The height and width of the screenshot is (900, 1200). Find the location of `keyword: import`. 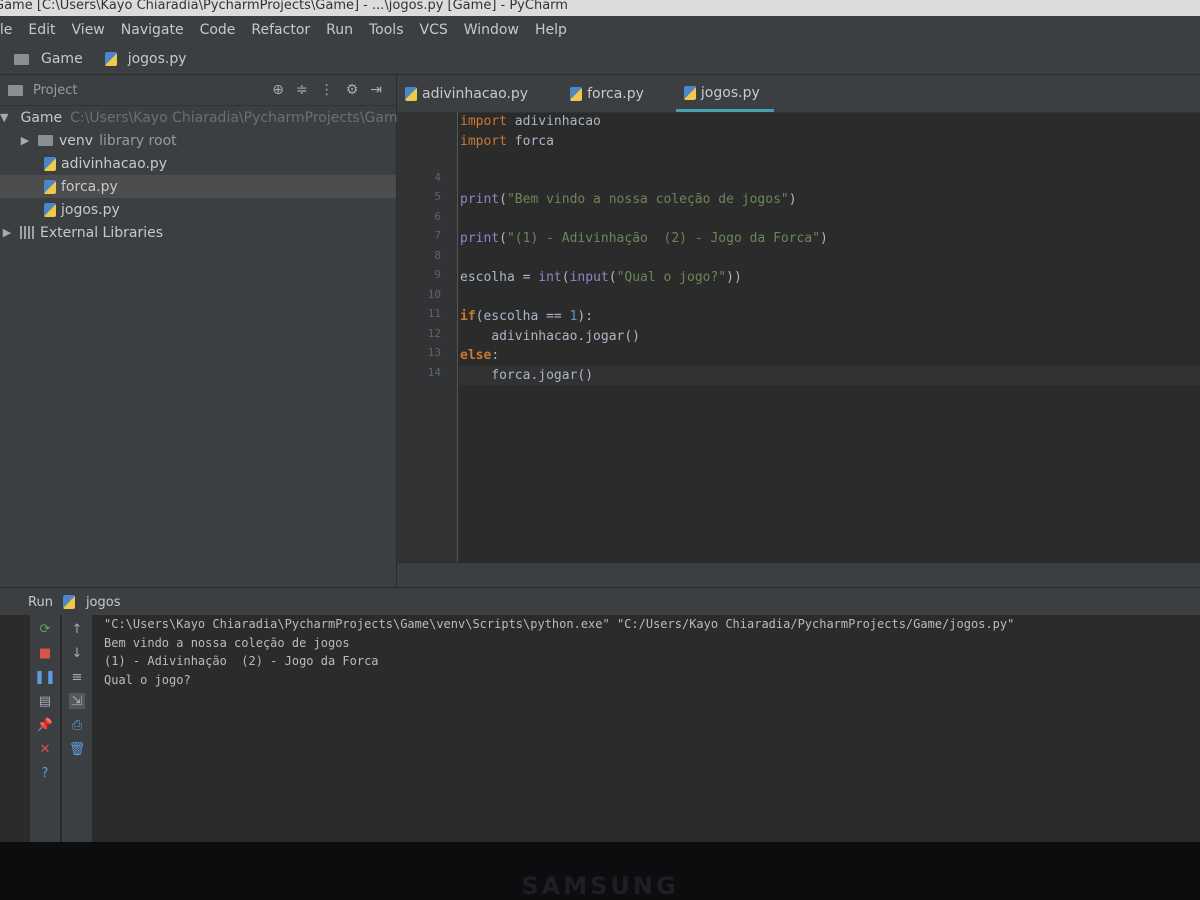

keyword: import is located at coordinates (483, 141).